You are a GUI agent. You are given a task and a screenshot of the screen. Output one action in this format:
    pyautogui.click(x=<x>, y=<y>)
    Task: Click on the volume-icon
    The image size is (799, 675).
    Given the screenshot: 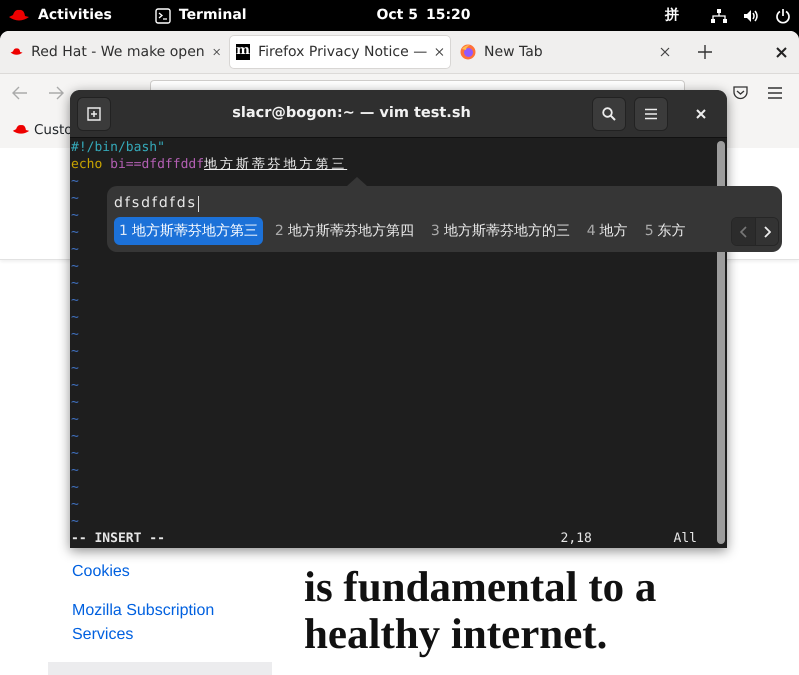 What is the action you would take?
    pyautogui.click(x=751, y=15)
    